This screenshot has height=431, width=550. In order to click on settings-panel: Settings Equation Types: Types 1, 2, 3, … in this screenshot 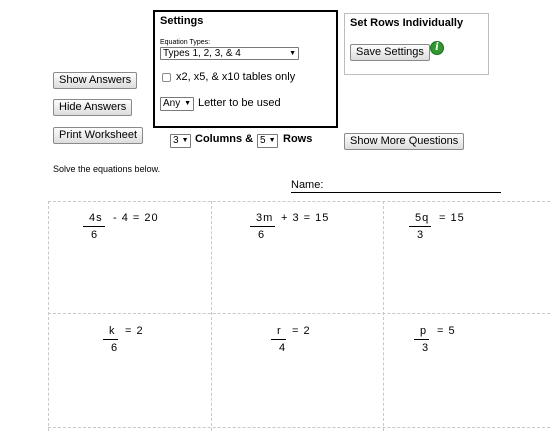, I will do `click(245, 69)`.